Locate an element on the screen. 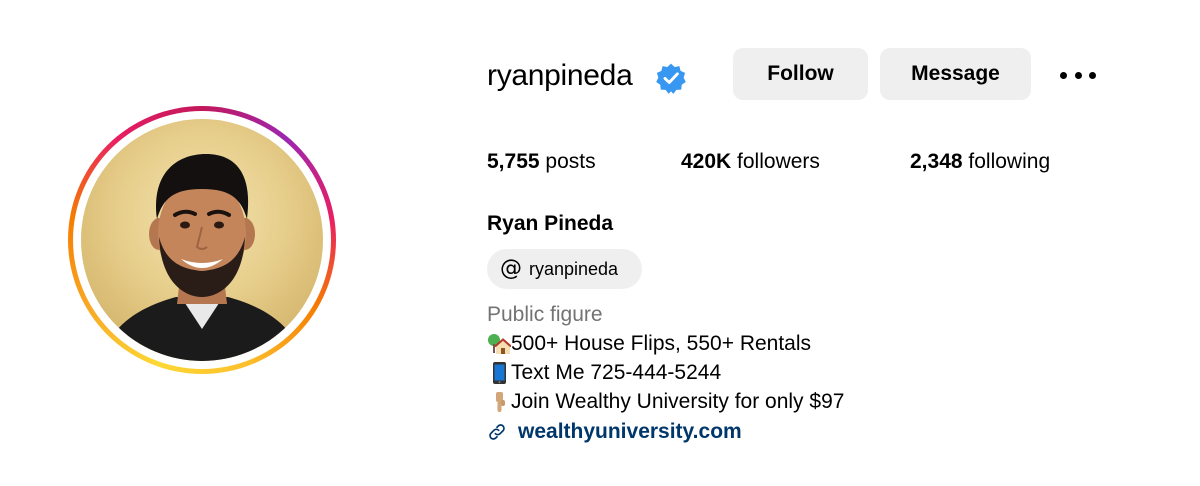 Image resolution: width=1200 pixels, height=486 pixels. bio-line-3-text: Join Wealthy University for only $97 is located at coordinates (678, 401).